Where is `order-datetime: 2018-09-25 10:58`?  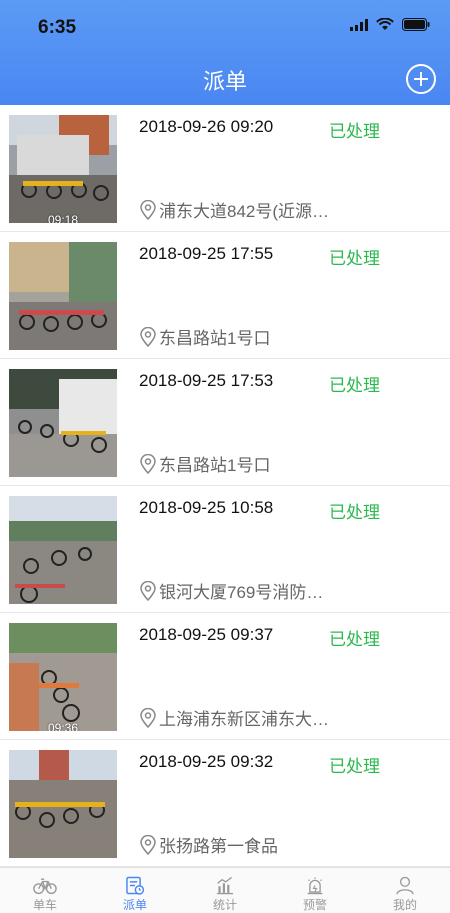
order-datetime: 2018-09-25 10:58 is located at coordinates (206, 507).